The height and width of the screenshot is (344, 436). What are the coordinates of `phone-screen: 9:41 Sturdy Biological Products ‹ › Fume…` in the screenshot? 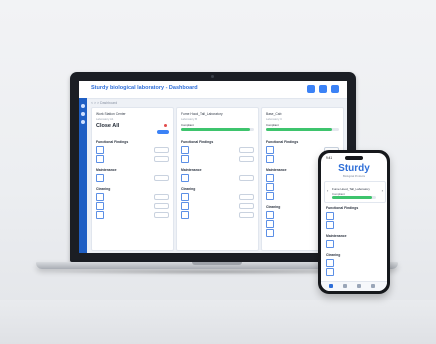 It's located at (354, 222).